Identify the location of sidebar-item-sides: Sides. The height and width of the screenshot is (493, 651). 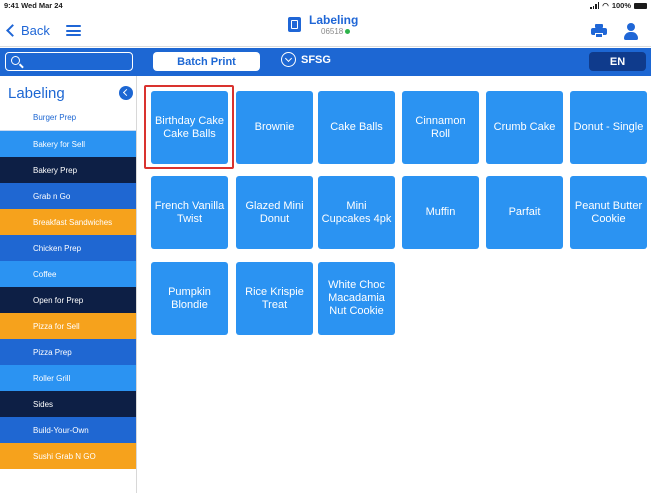
(68, 404).